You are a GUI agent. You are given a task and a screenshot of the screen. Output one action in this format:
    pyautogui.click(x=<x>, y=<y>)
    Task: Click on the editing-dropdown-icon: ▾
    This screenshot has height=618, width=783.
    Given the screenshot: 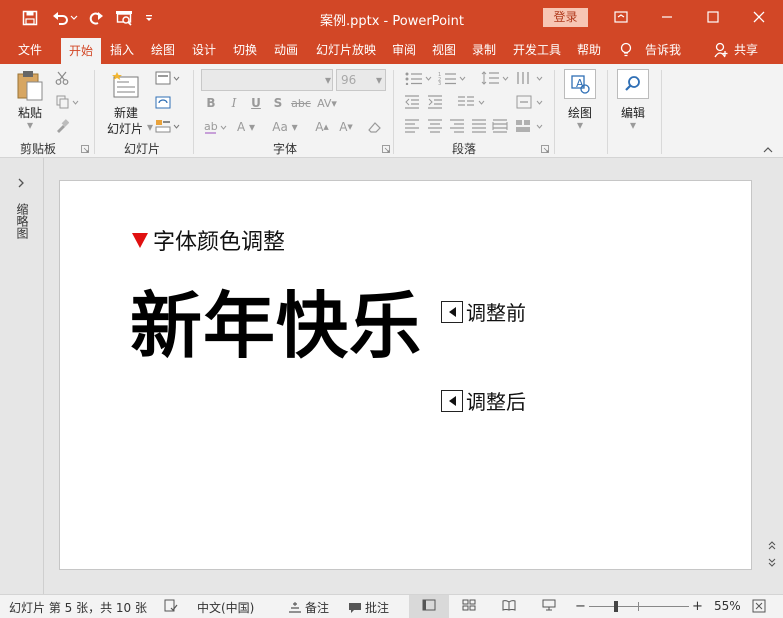 What is the action you would take?
    pyautogui.click(x=633, y=125)
    